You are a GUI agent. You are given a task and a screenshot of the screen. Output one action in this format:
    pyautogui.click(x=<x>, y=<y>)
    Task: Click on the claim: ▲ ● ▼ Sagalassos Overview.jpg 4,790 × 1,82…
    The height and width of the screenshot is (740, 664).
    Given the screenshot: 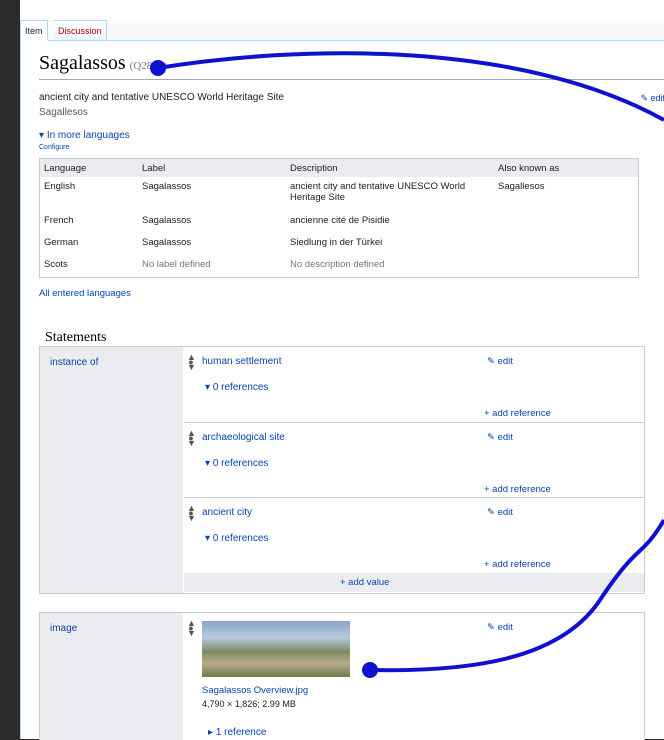 What is the action you would take?
    pyautogui.click(x=414, y=676)
    